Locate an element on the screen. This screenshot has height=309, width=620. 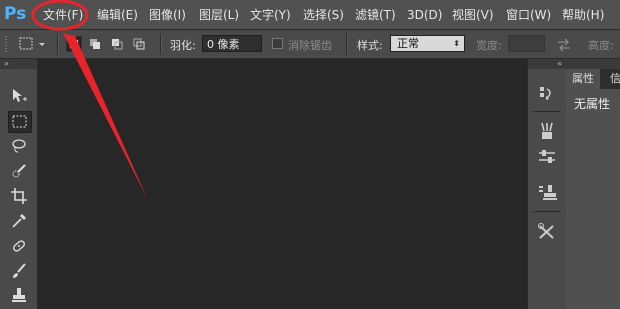
antialias-checkbox is located at coordinates (277, 43).